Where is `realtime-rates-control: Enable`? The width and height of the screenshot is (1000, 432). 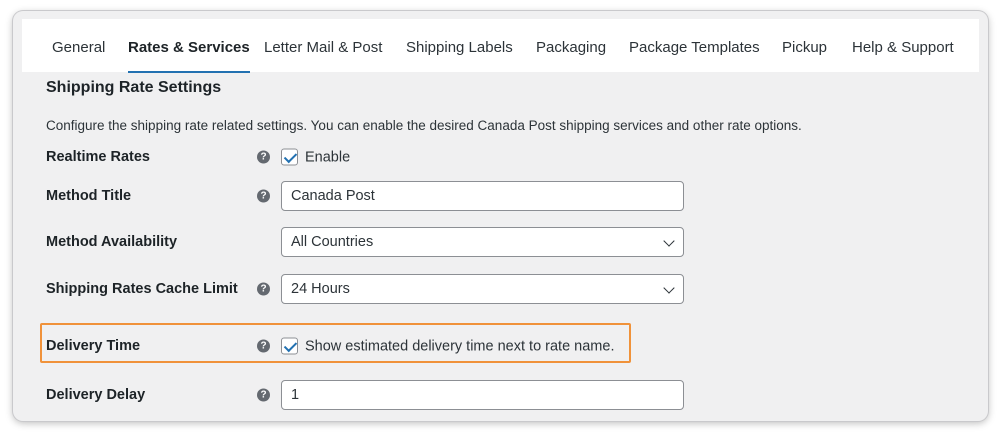 realtime-rates-control: Enable is located at coordinates (315, 157).